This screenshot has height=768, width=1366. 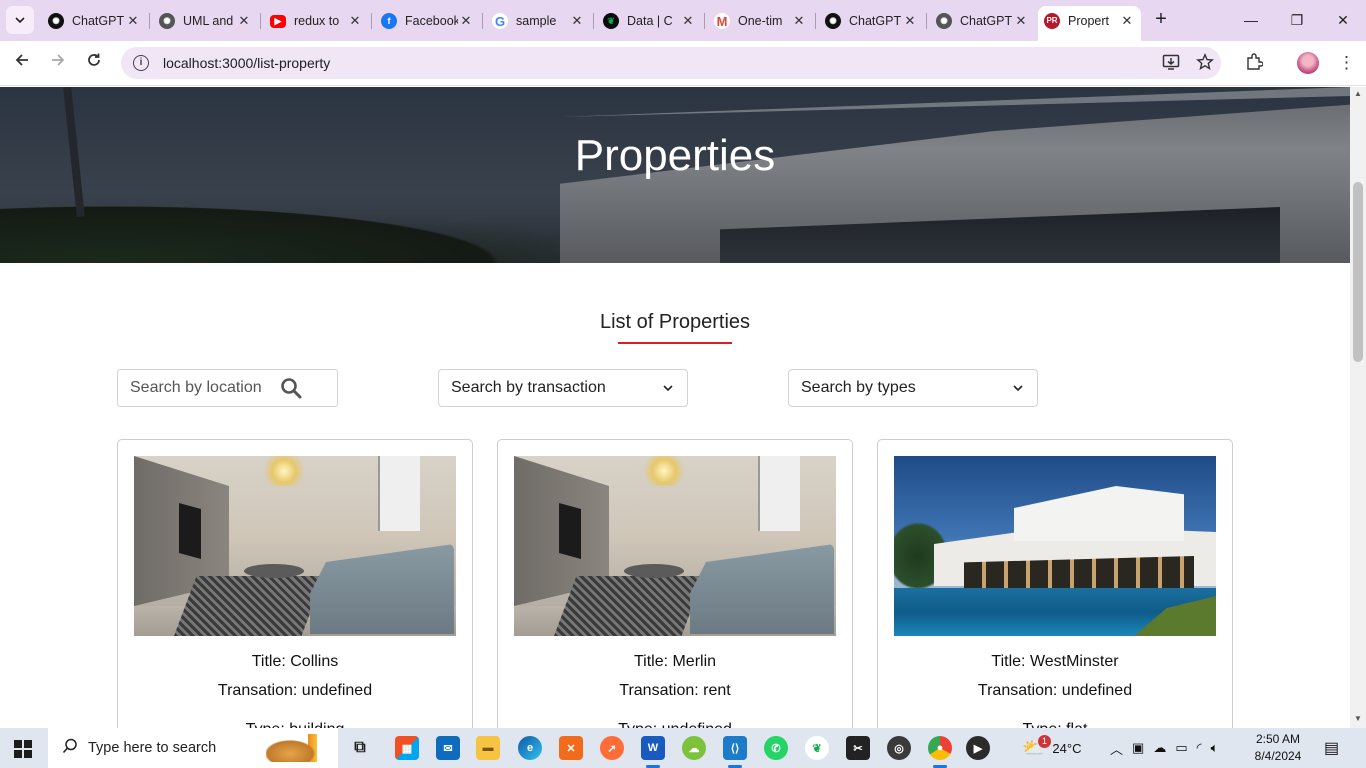 What do you see at coordinates (1055, 690) in the screenshot?
I see `property-transaction: Transation: undefined` at bounding box center [1055, 690].